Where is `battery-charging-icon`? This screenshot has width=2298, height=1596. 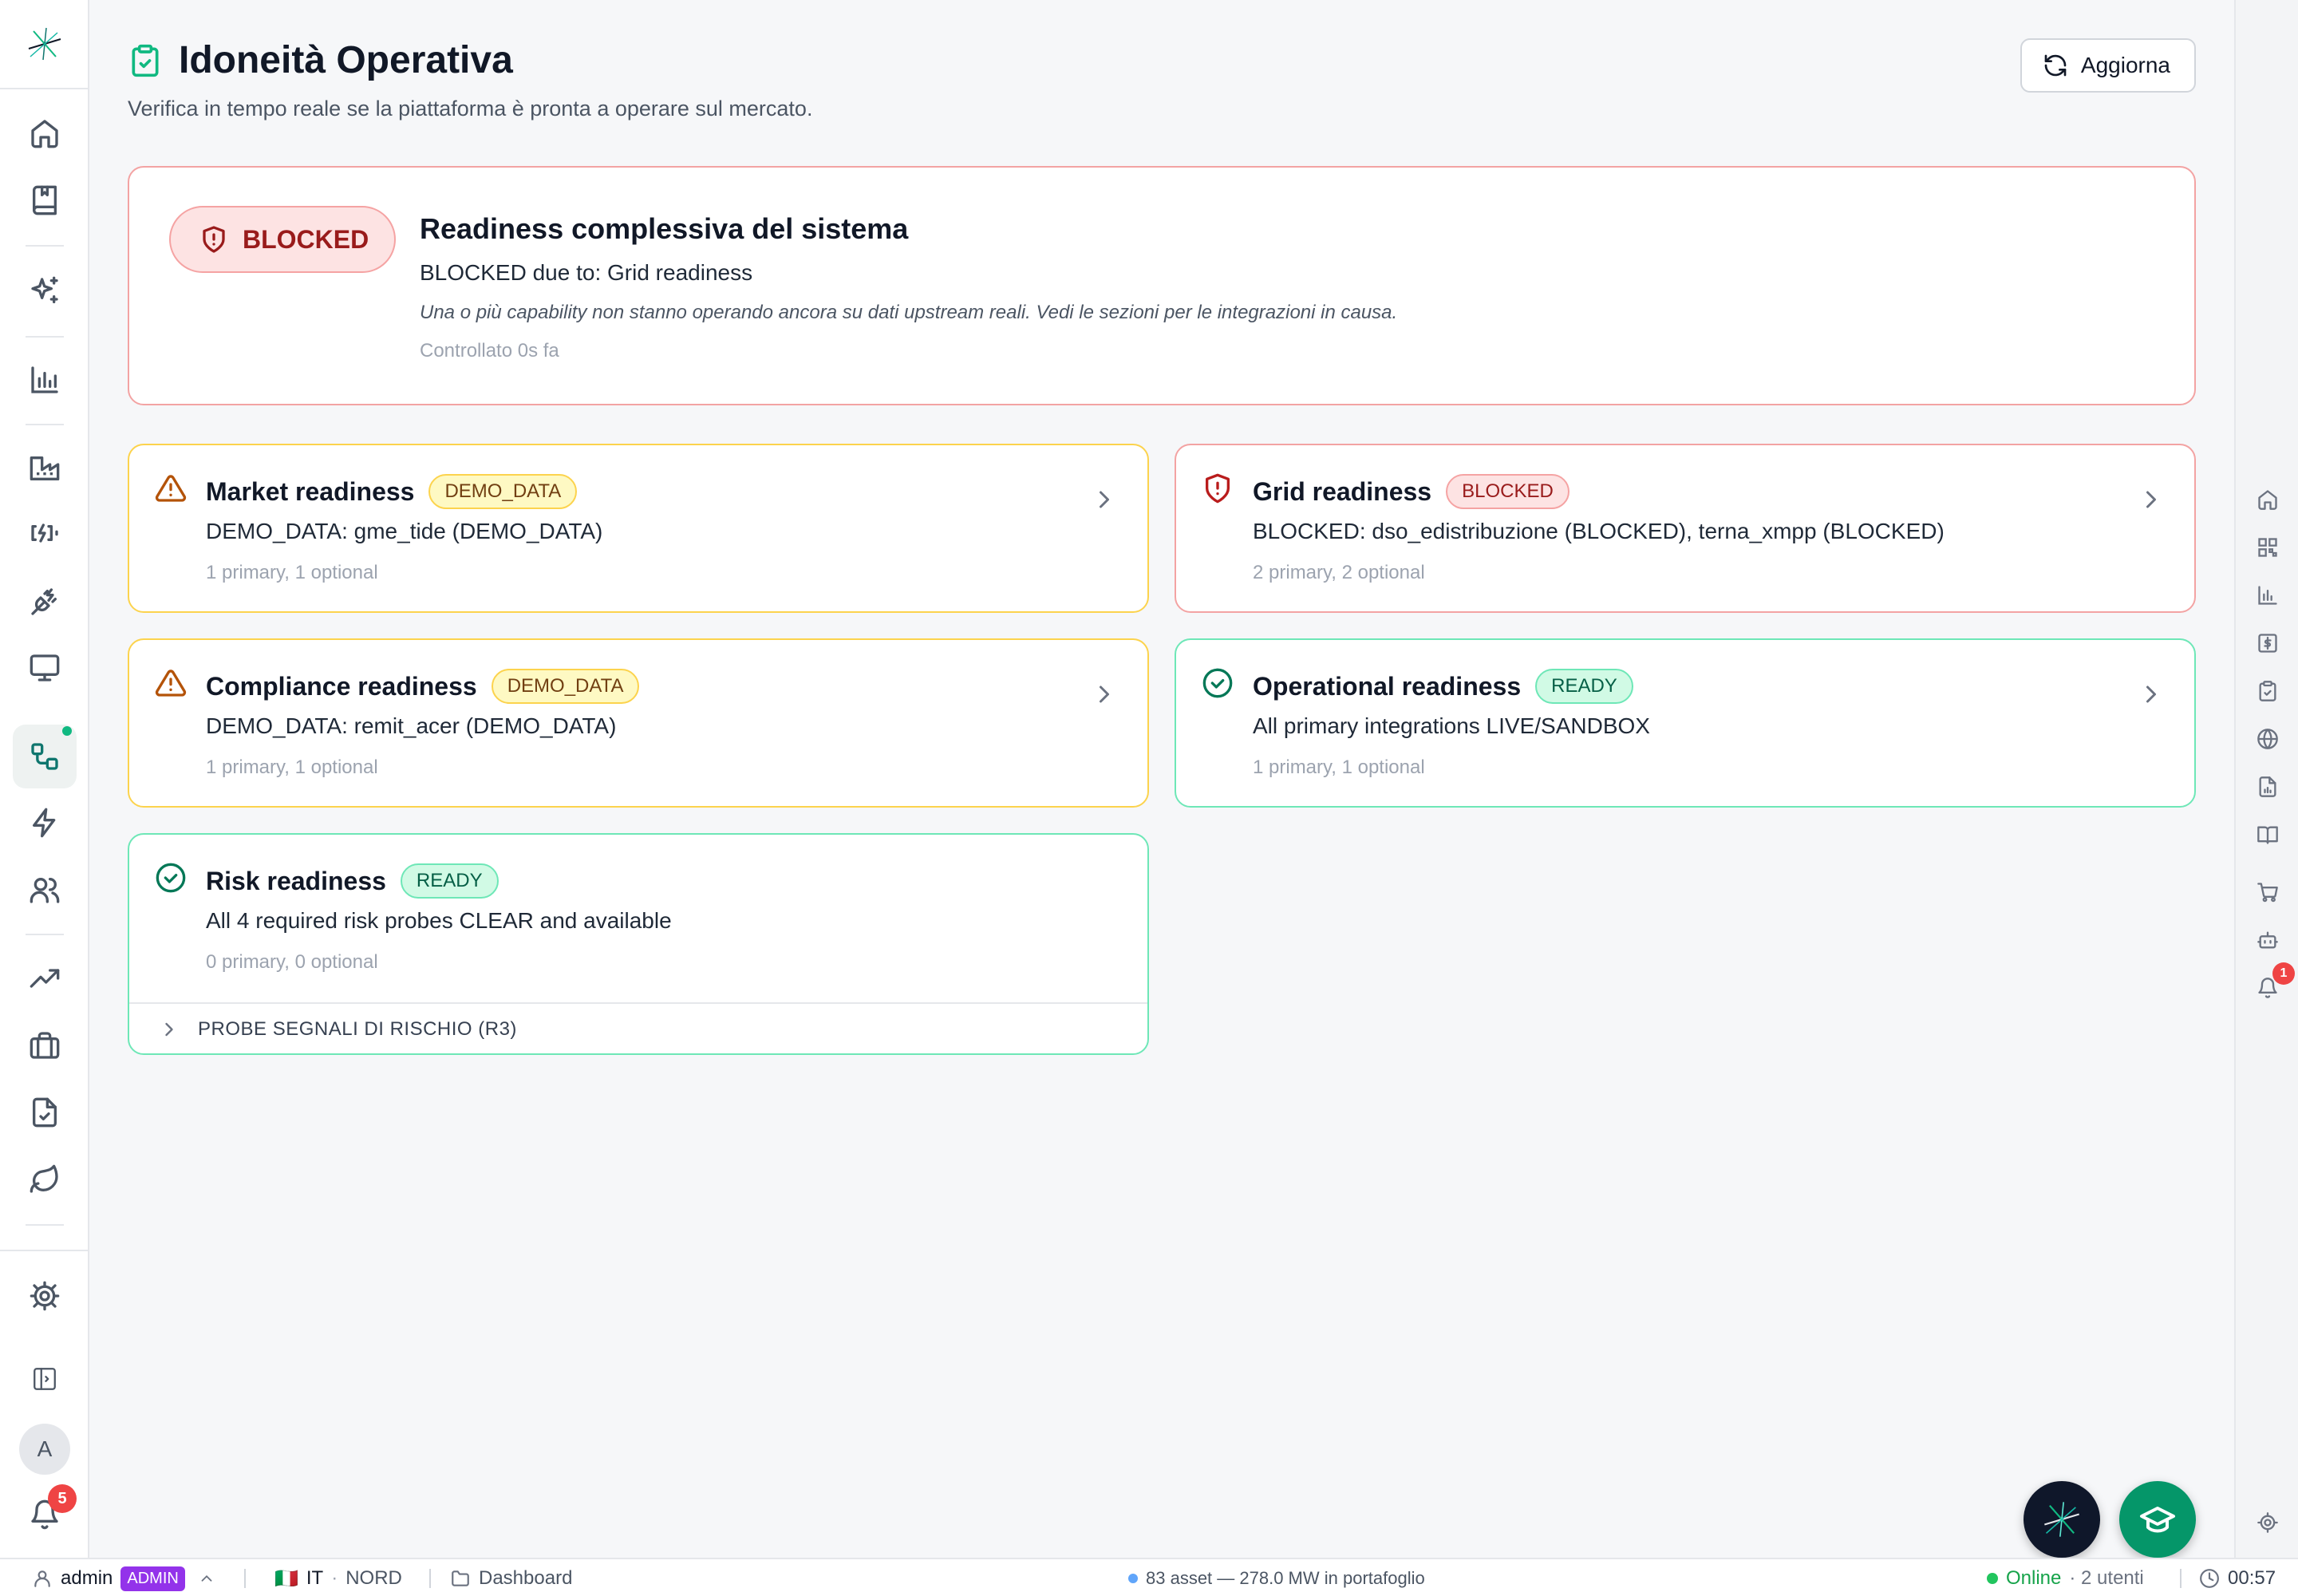 battery-charging-icon is located at coordinates (44, 533).